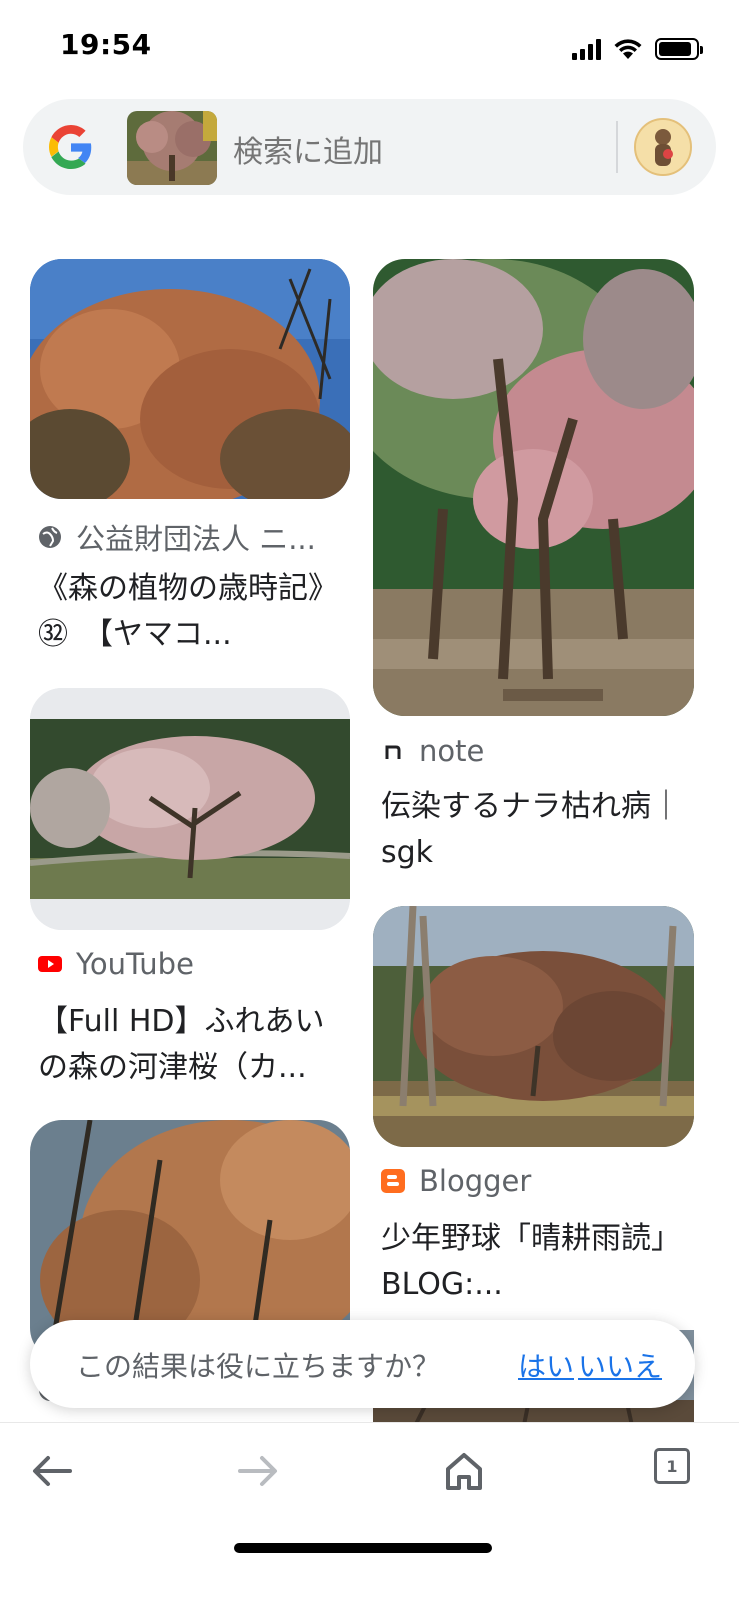 This screenshot has width=739, height=1600. Describe the element at coordinates (135, 964) in the screenshot. I see `result-source-label: YouTube` at that location.